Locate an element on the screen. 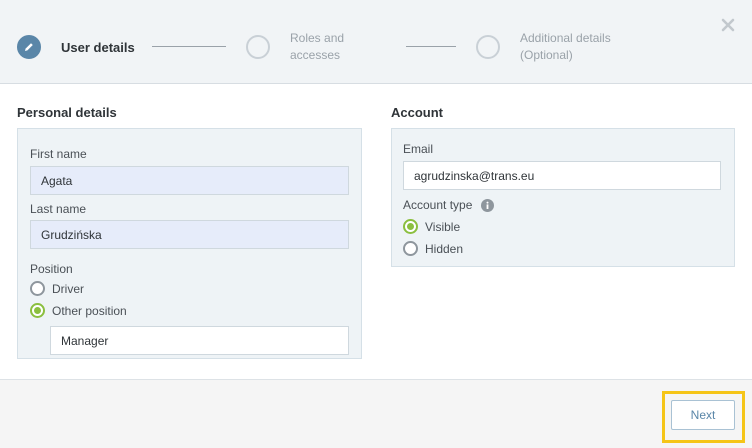  first-name-input: Agata is located at coordinates (189, 180).